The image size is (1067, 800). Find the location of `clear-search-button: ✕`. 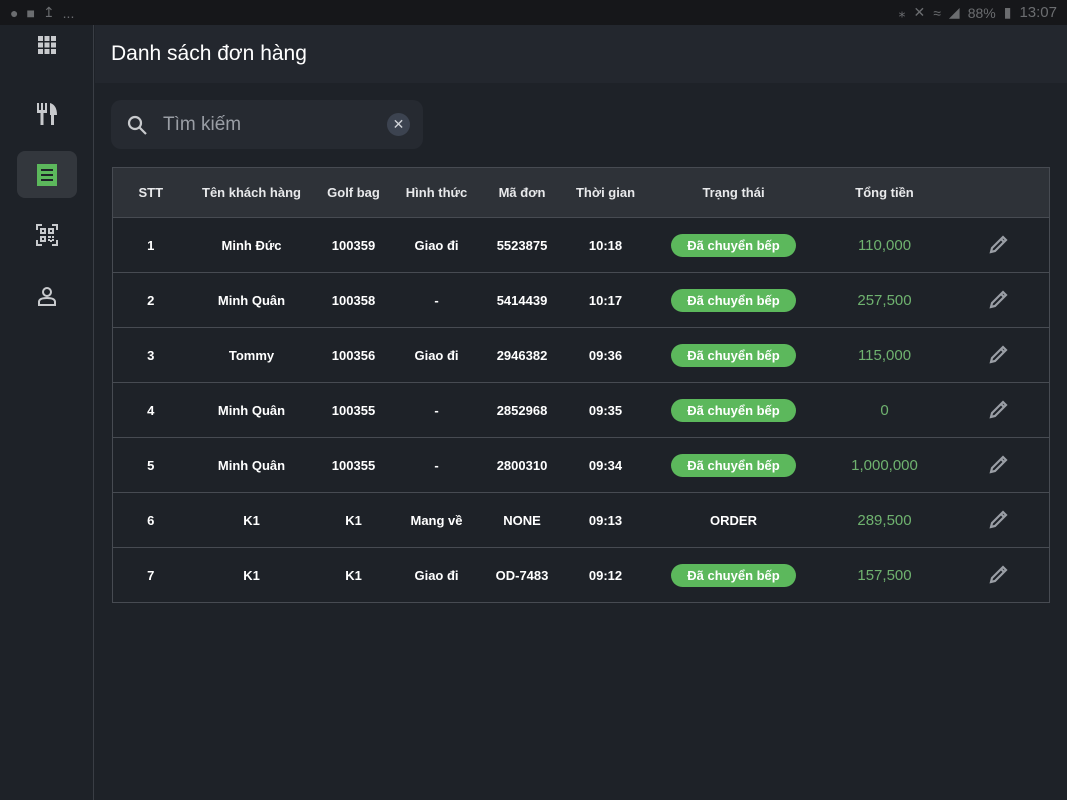

clear-search-button: ✕ is located at coordinates (398, 124).